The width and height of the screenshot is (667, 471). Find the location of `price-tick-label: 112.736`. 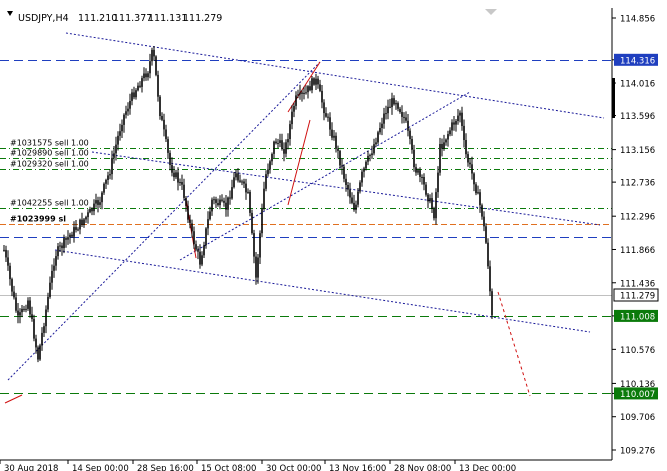

price-tick-label: 112.736 is located at coordinates (637, 184).